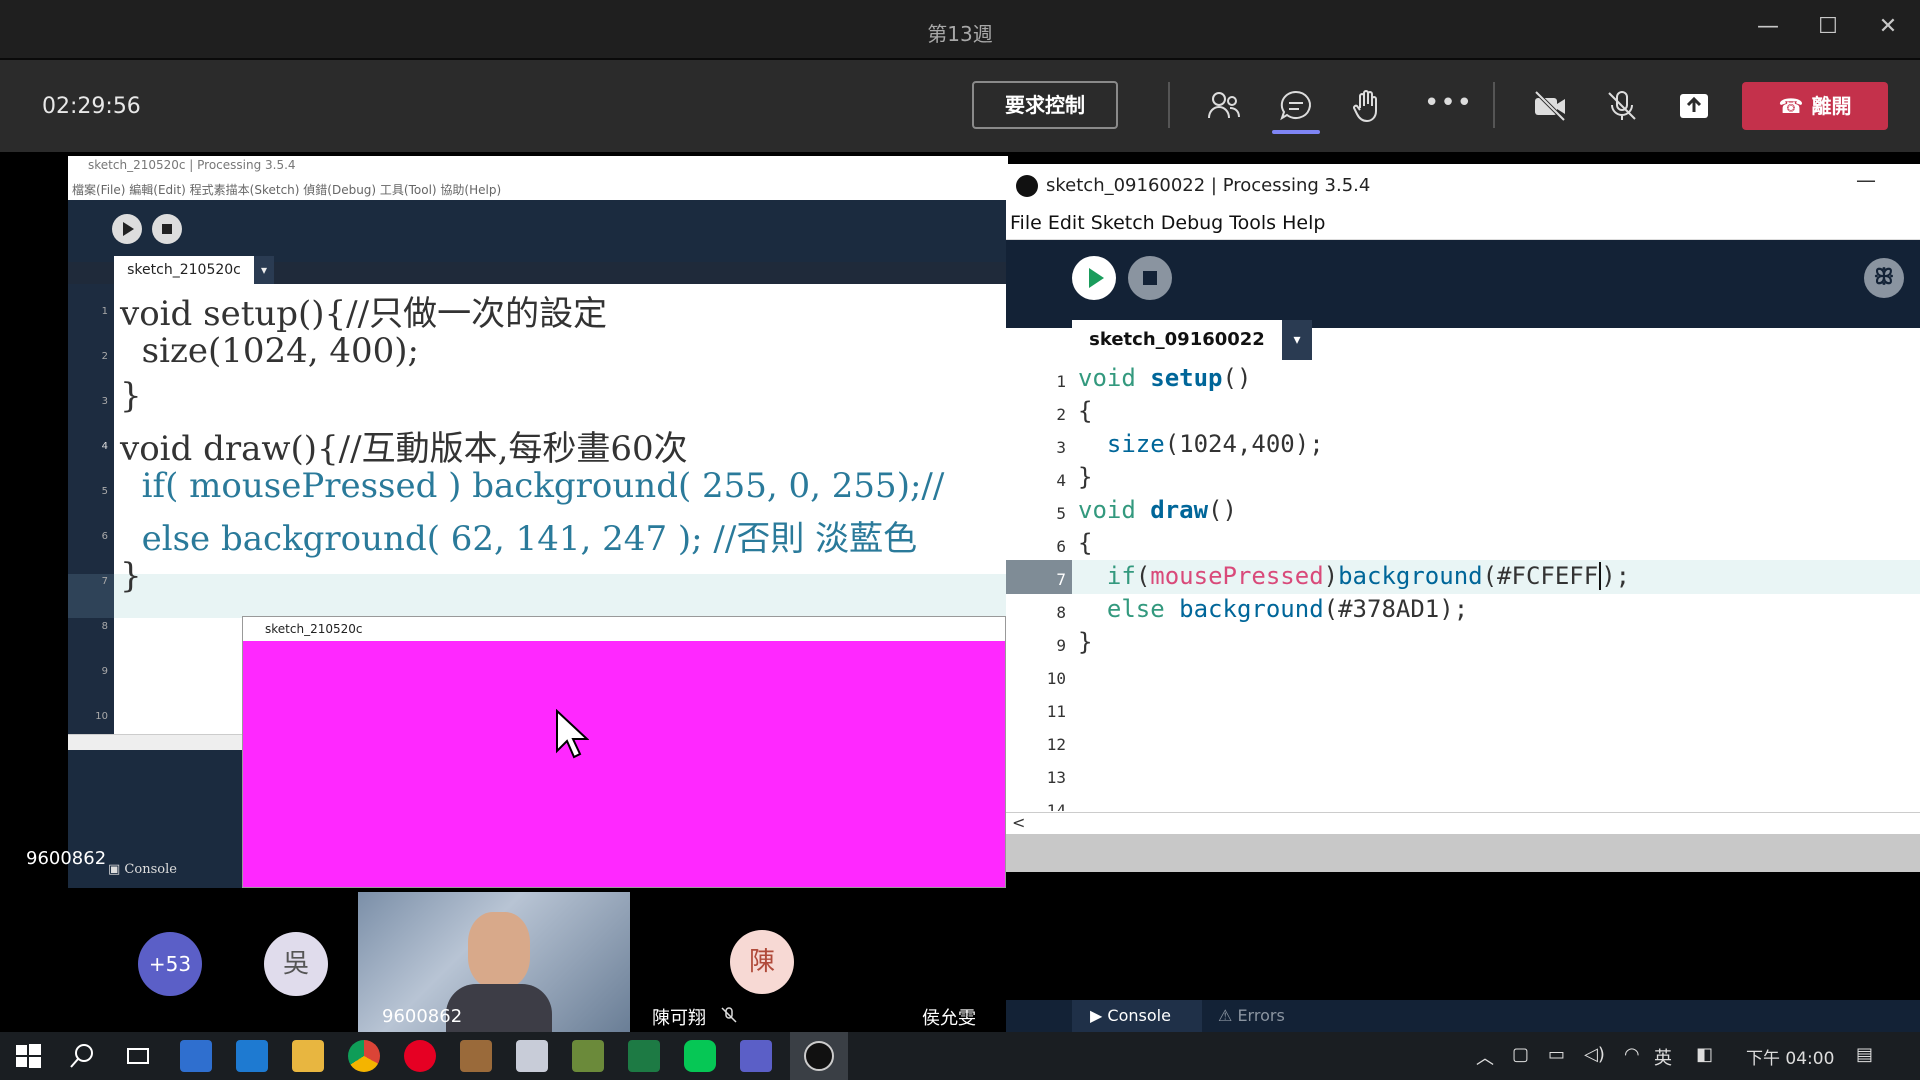  I want to click on shared-tab-menu-arrow: ▾, so click(264, 270).